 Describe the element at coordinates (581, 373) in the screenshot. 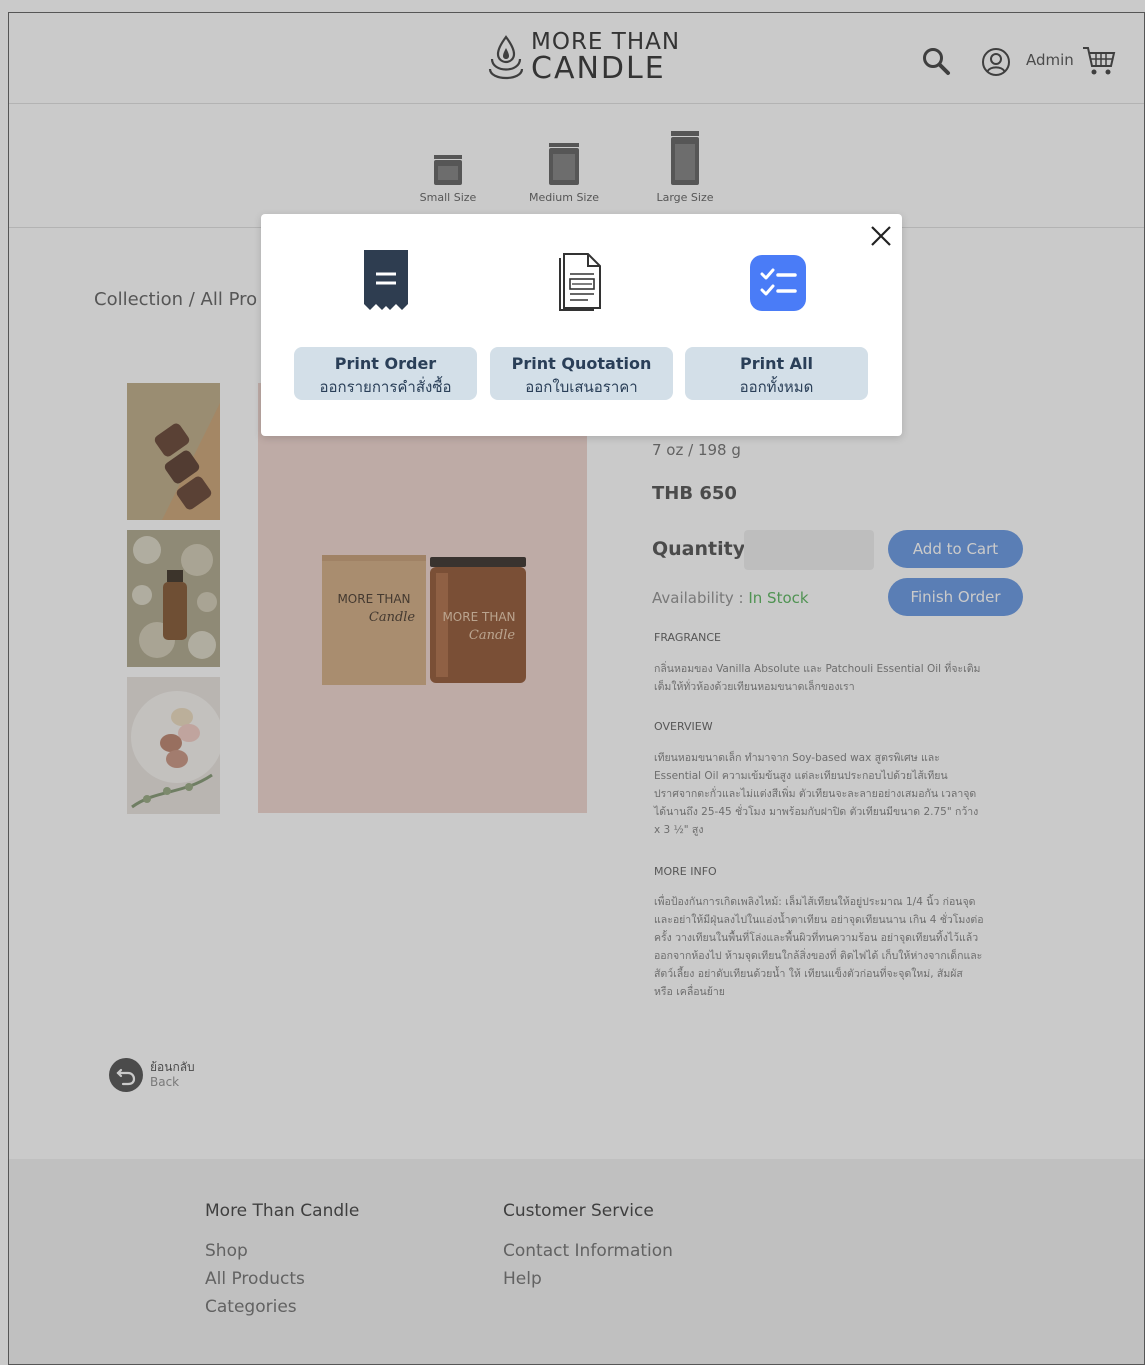

I see `print-quotation-button: Print Quotation ออกใบเสนอราคา` at that location.